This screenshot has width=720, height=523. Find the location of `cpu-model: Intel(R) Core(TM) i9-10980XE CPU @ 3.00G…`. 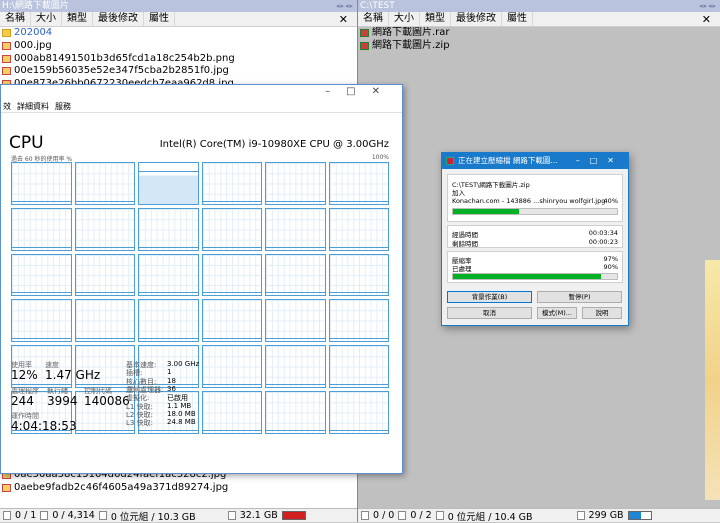

cpu-model: Intel(R) Core(TM) i9-10980XE CPU @ 3.00G… is located at coordinates (274, 144).